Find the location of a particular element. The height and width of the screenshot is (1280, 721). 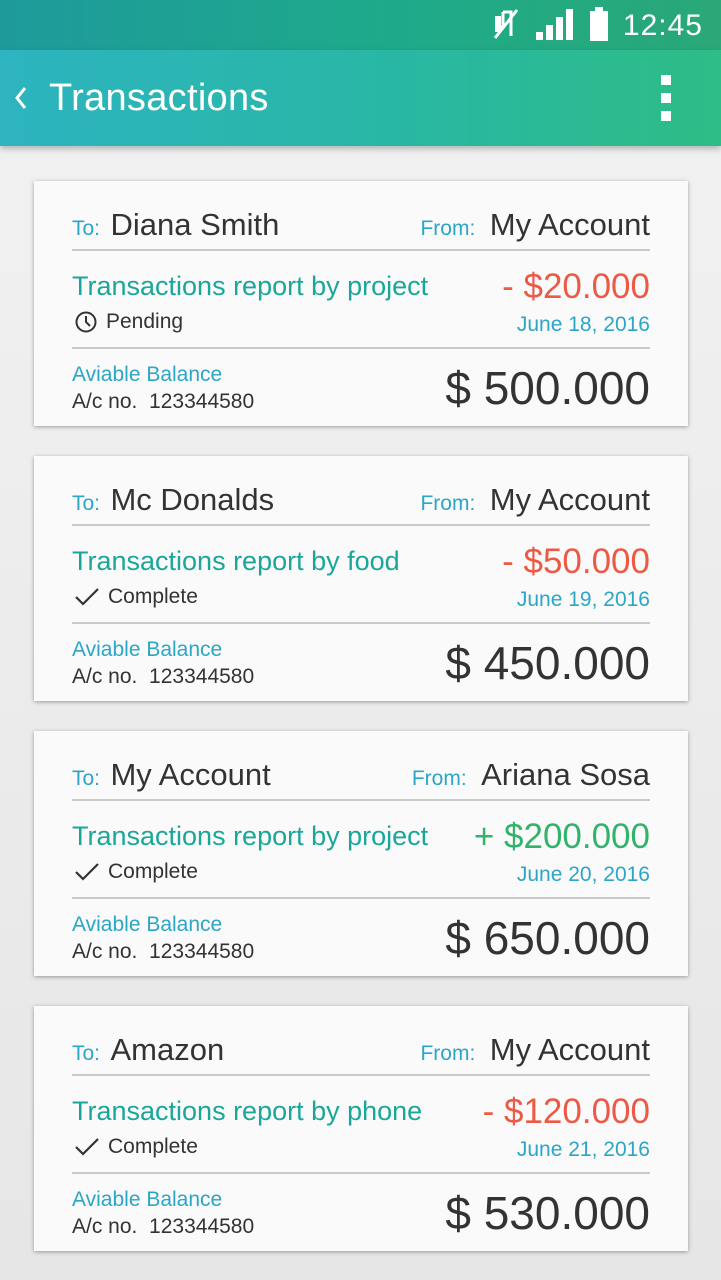

back-button is located at coordinates (21, 98).